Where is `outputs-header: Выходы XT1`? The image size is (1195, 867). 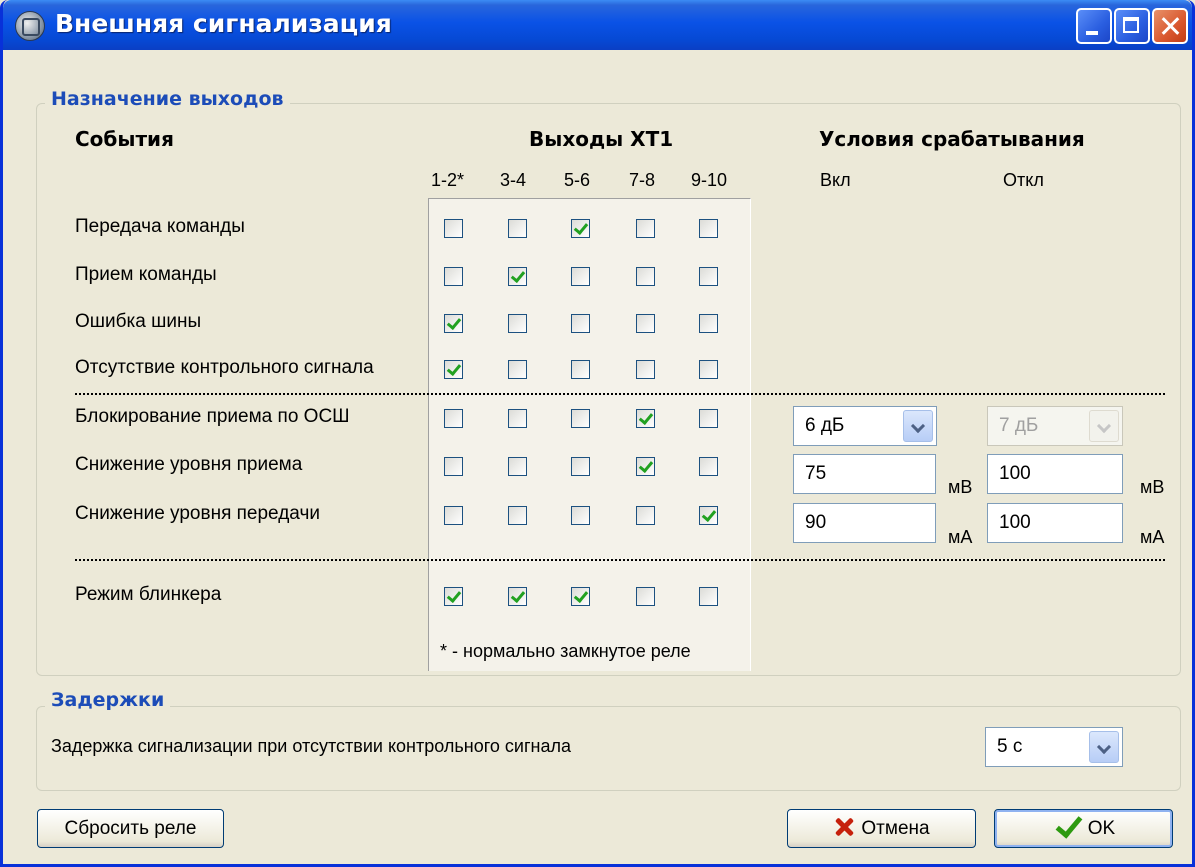
outputs-header: Выходы XT1 is located at coordinates (601, 139).